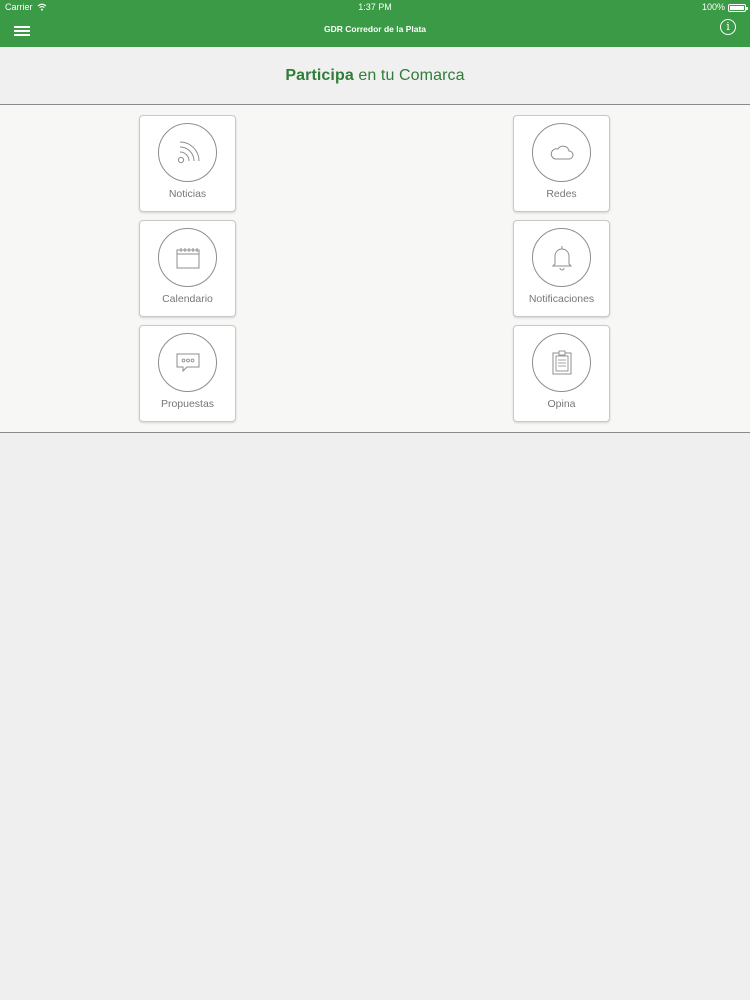  I want to click on tile-label: Notificaciones, so click(561, 299).